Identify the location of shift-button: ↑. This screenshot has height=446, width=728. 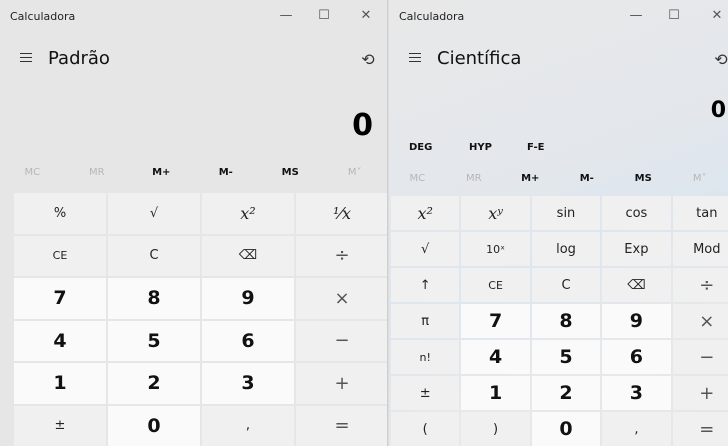
(425, 285).